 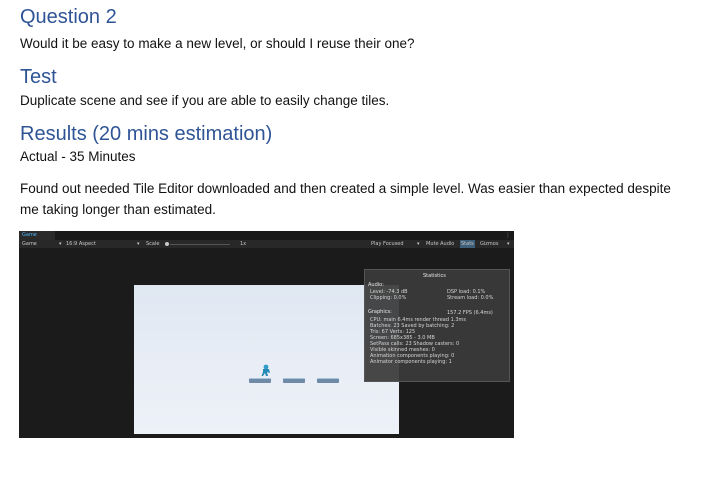 I want to click on aspect-dropdown: 16:9 Aspect, so click(x=81, y=244).